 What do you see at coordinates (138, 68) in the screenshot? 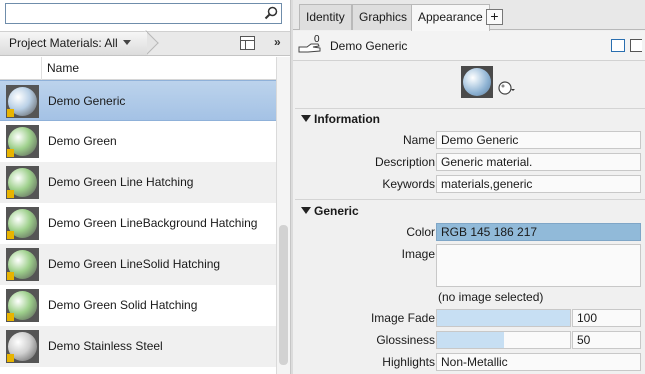
I see `list-column-header: Name` at bounding box center [138, 68].